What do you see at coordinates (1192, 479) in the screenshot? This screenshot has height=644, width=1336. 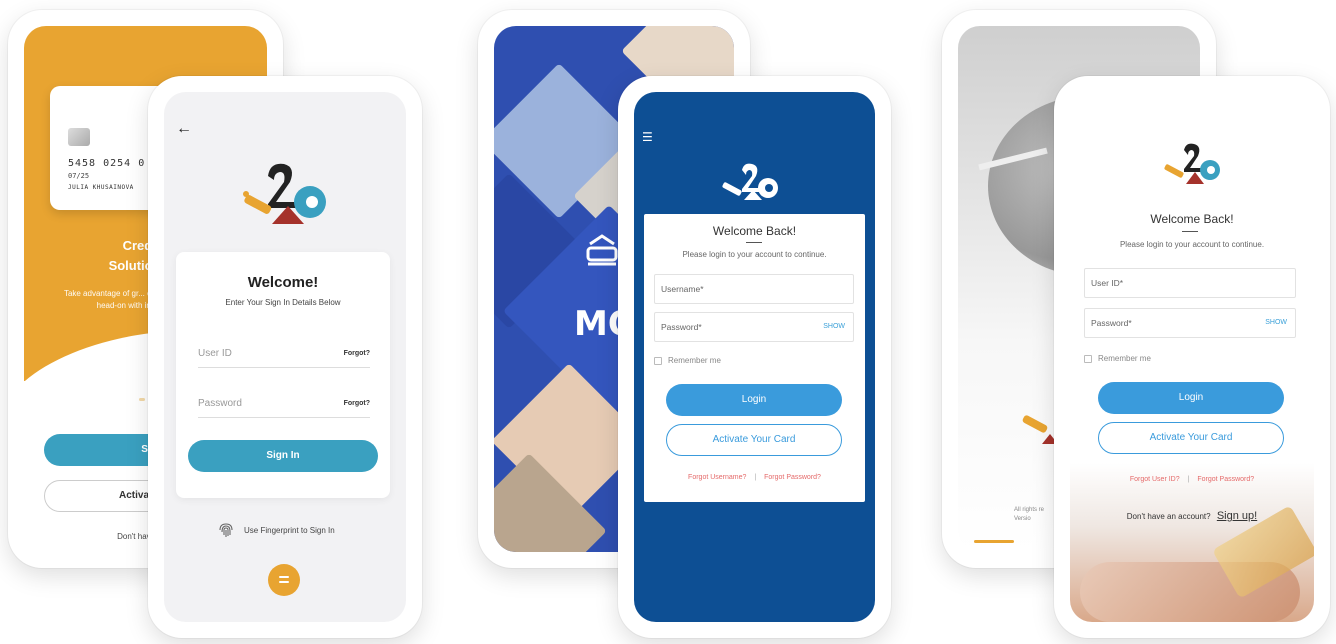 I see `forgot-links: Forgot User ID? | Forgot Password?` at bounding box center [1192, 479].